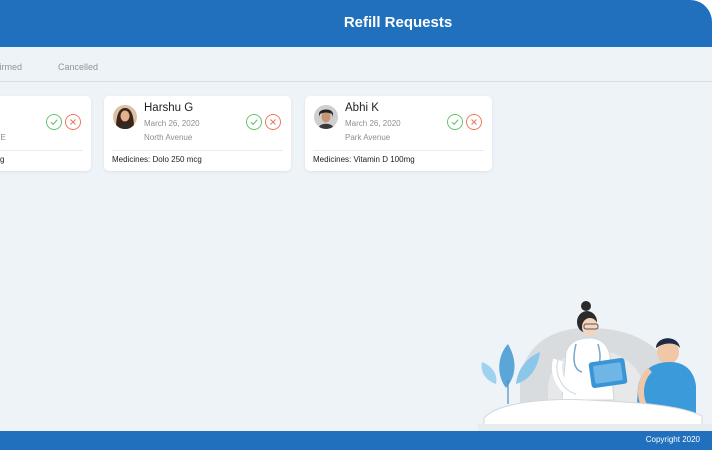 This screenshot has height=450, width=712. What do you see at coordinates (364, 159) in the screenshot?
I see `card-medicines: Medicines: Vitamin D 100mg` at bounding box center [364, 159].